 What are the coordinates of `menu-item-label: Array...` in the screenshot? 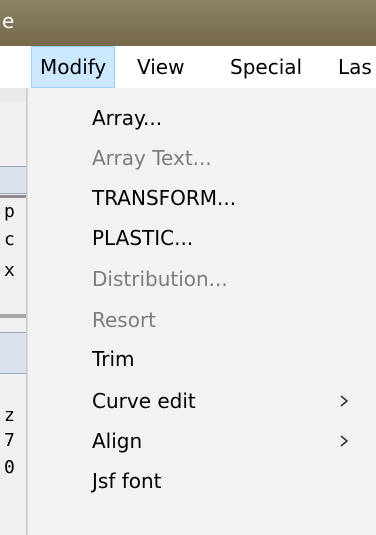 It's located at (127, 118).